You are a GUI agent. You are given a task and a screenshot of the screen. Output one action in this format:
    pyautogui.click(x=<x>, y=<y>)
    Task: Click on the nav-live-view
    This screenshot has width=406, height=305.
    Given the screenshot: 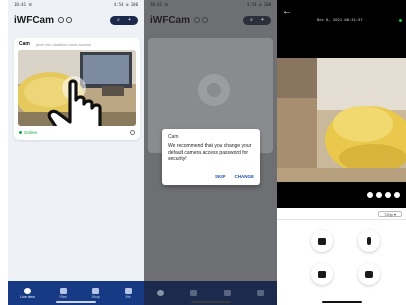 What is the action you would take?
    pyautogui.click(x=161, y=293)
    